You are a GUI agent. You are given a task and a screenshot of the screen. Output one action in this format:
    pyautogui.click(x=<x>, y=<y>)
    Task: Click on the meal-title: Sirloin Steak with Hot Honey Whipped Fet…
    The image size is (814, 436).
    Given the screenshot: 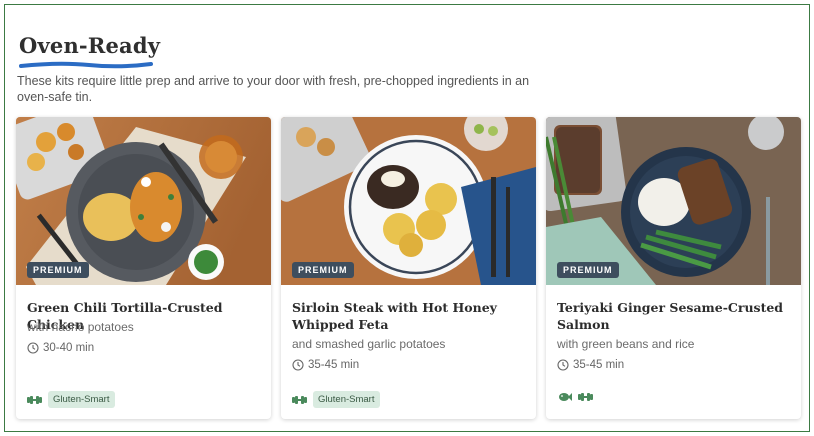 What is the action you would take?
    pyautogui.click(x=410, y=316)
    